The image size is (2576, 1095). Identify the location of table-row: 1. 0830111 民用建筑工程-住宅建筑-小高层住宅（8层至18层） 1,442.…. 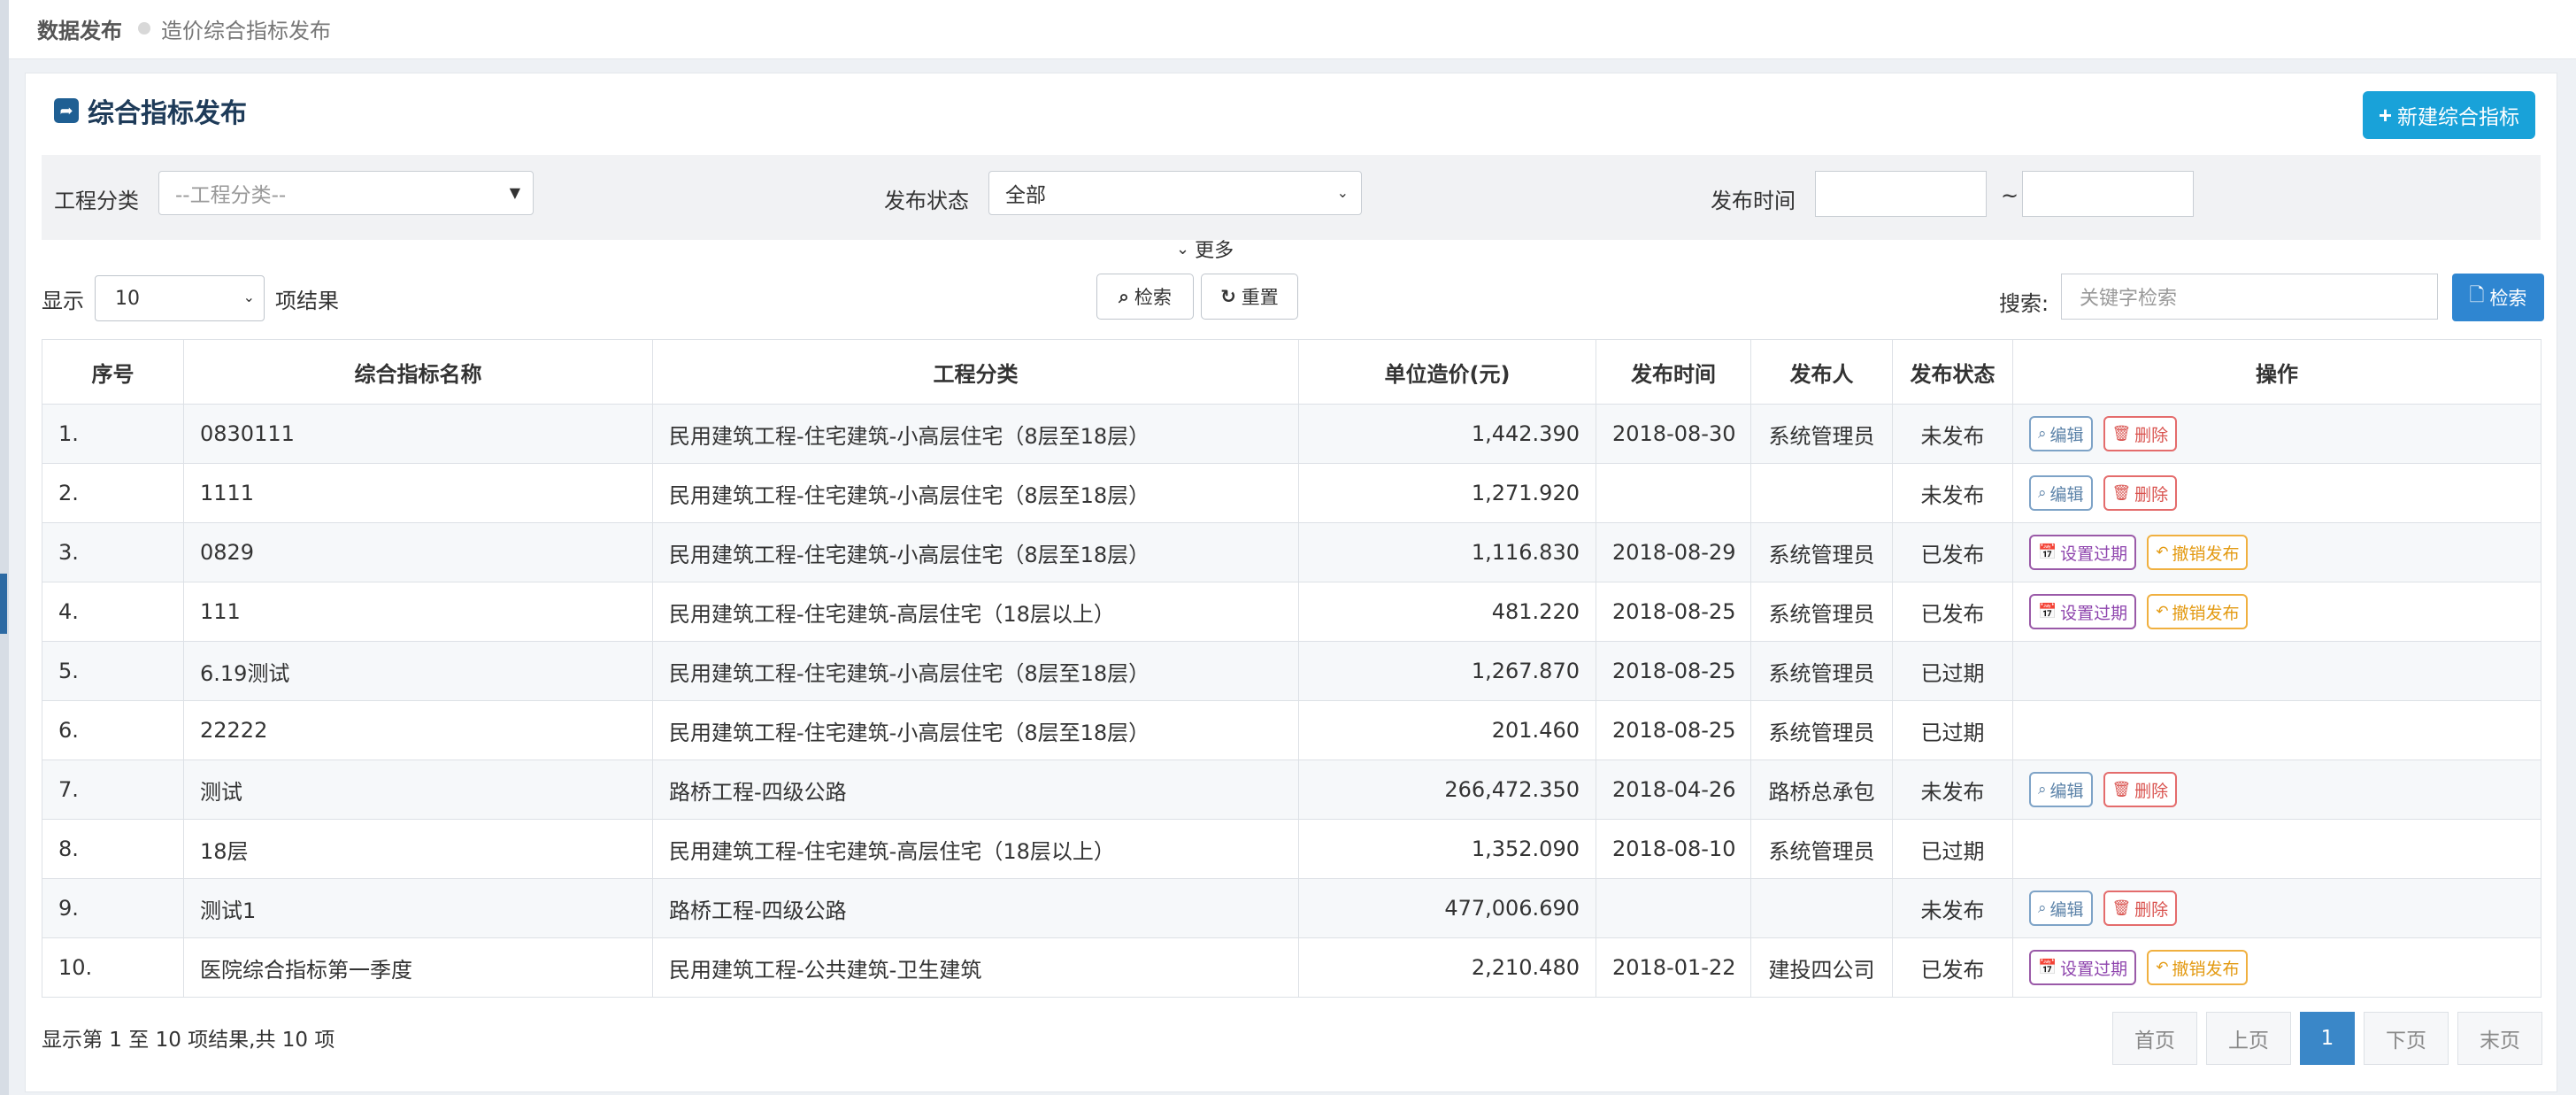
(1291, 434).